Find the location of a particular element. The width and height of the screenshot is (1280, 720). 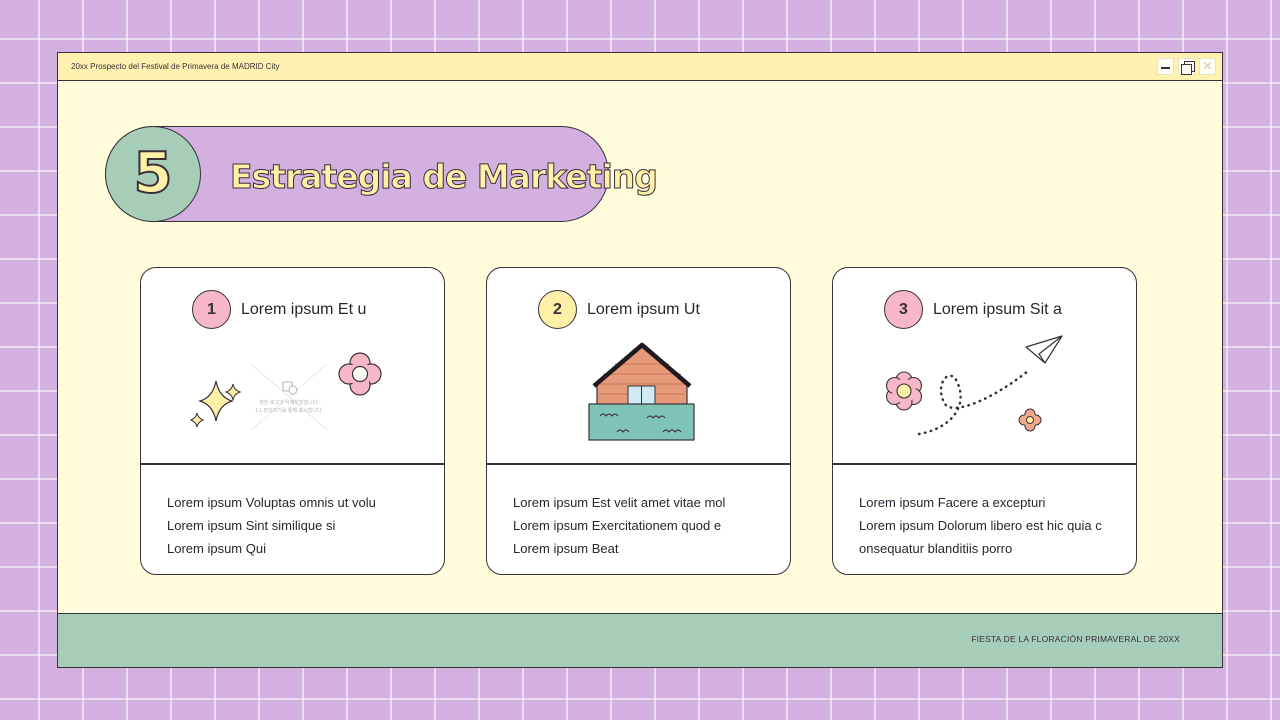

paper-plane-icon is located at coordinates (1044, 349).